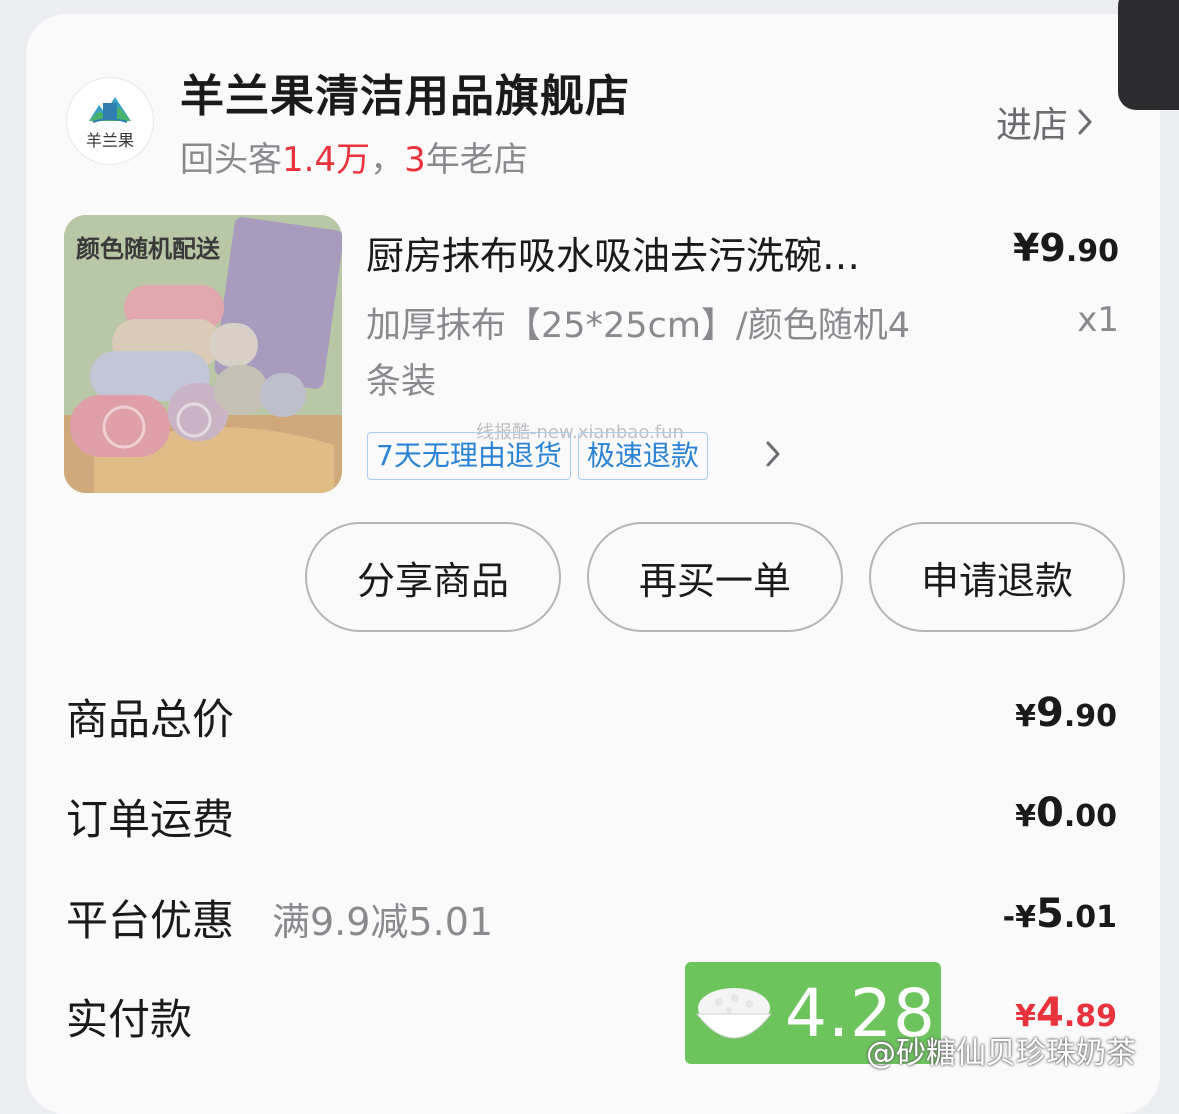  Describe the element at coordinates (1032, 125) in the screenshot. I see `enter-shop-label: 进店` at that location.